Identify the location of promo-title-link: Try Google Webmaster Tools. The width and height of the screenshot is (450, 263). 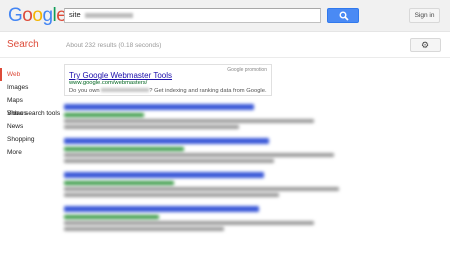
(120, 75).